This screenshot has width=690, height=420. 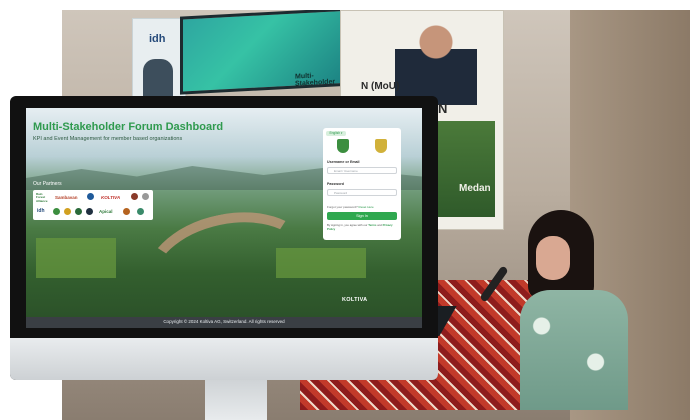 I want to click on idh-logo: idh, so click(x=157, y=39).